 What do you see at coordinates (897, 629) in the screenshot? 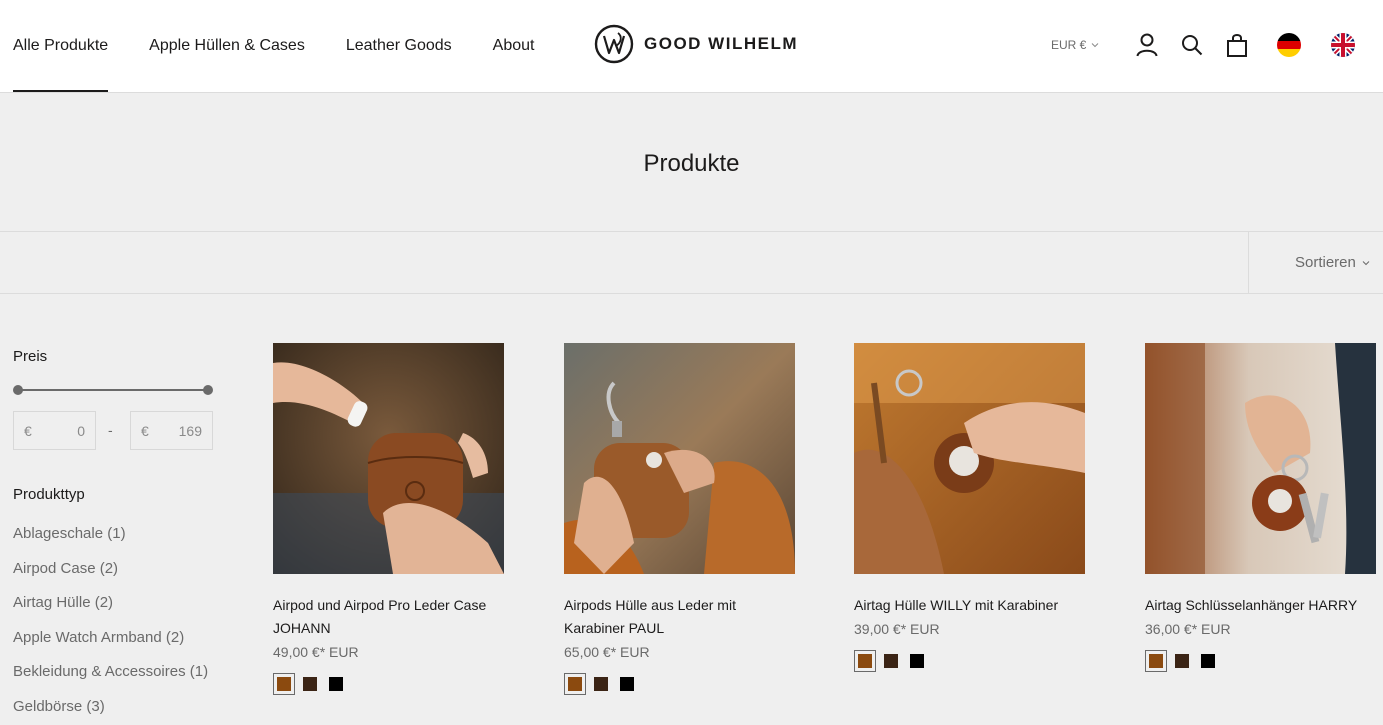
I see `product-price: 39,00 €* EUR` at bounding box center [897, 629].